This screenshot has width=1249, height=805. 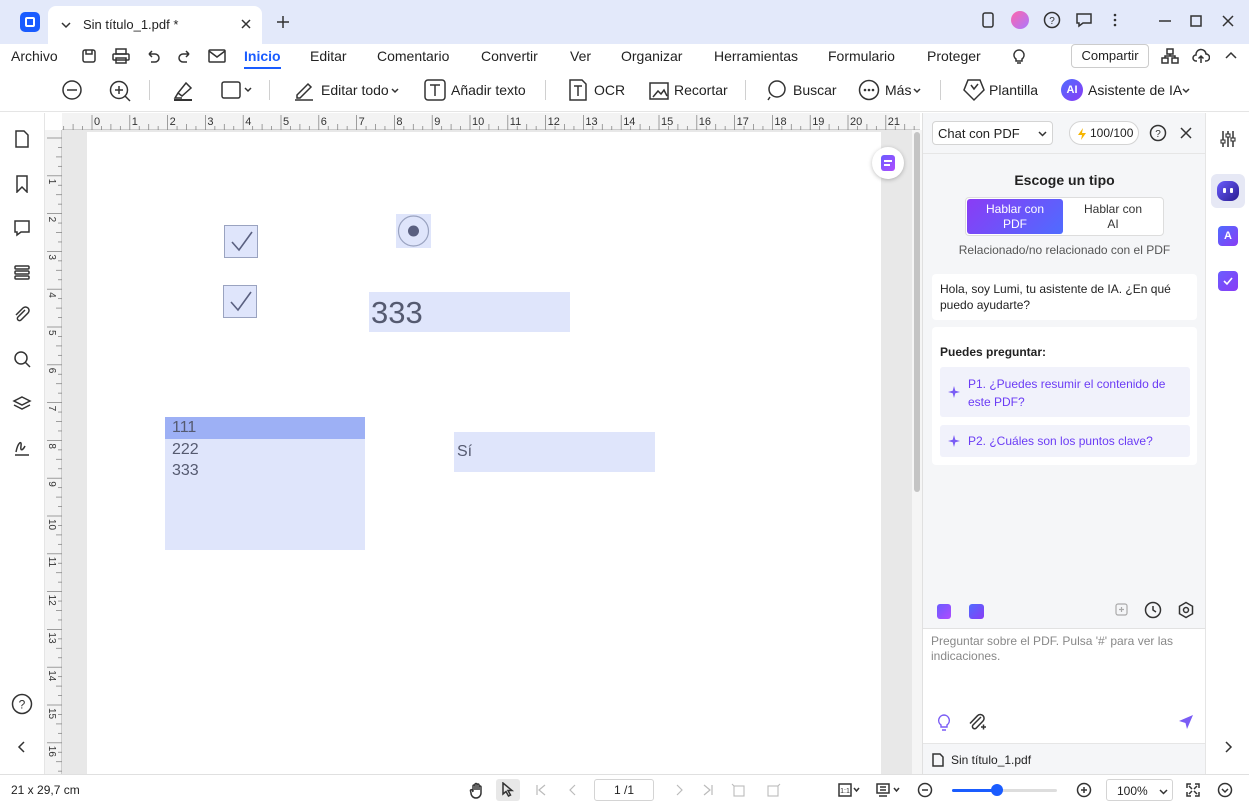 What do you see at coordinates (435, 90) in the screenshot?
I see `add-text-icon` at bounding box center [435, 90].